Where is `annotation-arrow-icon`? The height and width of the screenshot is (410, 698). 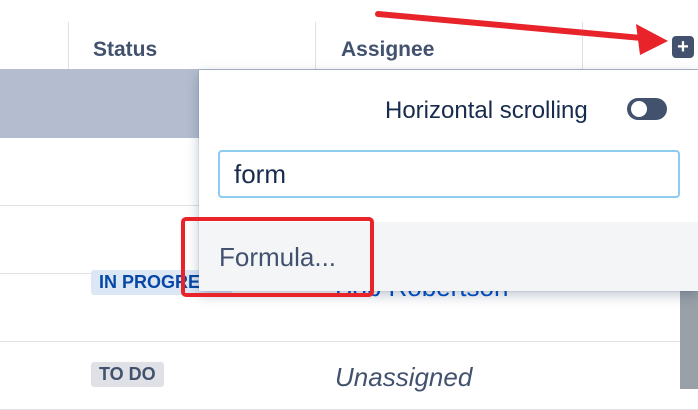 annotation-arrow-icon is located at coordinates (521, 33).